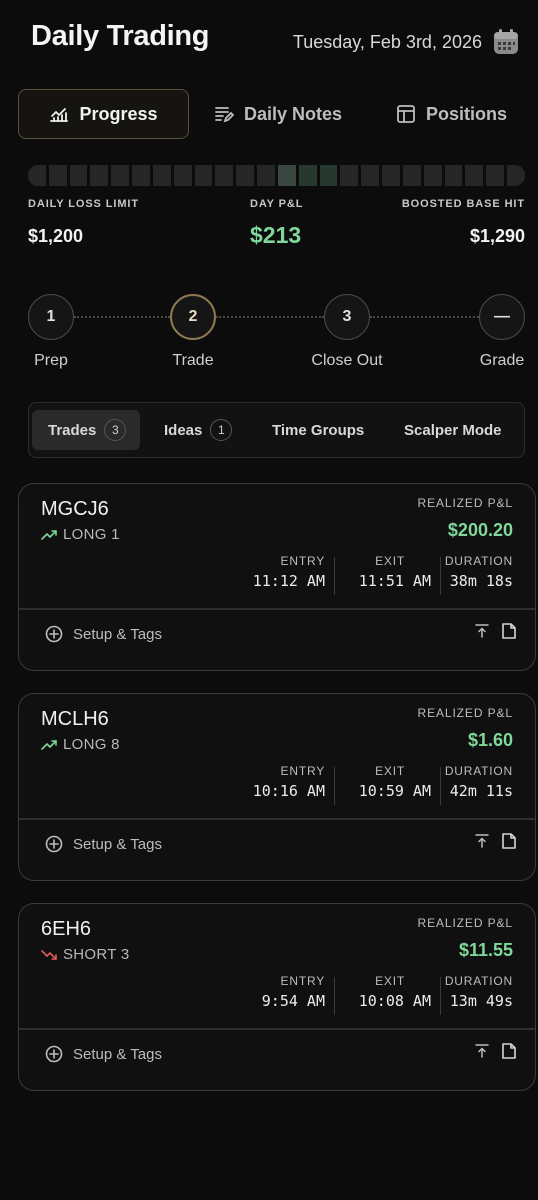  What do you see at coordinates (485, 950) in the screenshot?
I see `realized-pnl-value: $11.55` at bounding box center [485, 950].